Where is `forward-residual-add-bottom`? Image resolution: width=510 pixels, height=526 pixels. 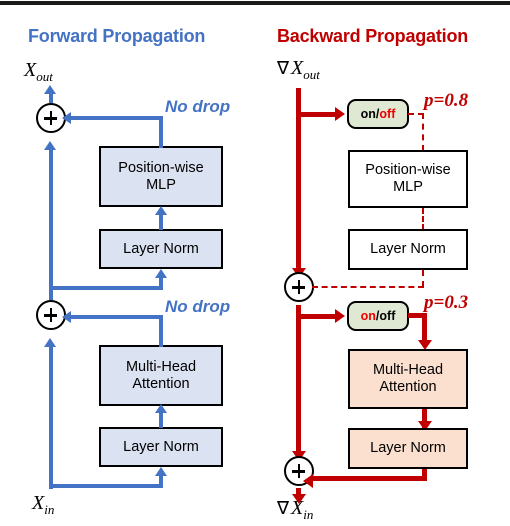 forward-residual-add-bottom is located at coordinates (50, 315).